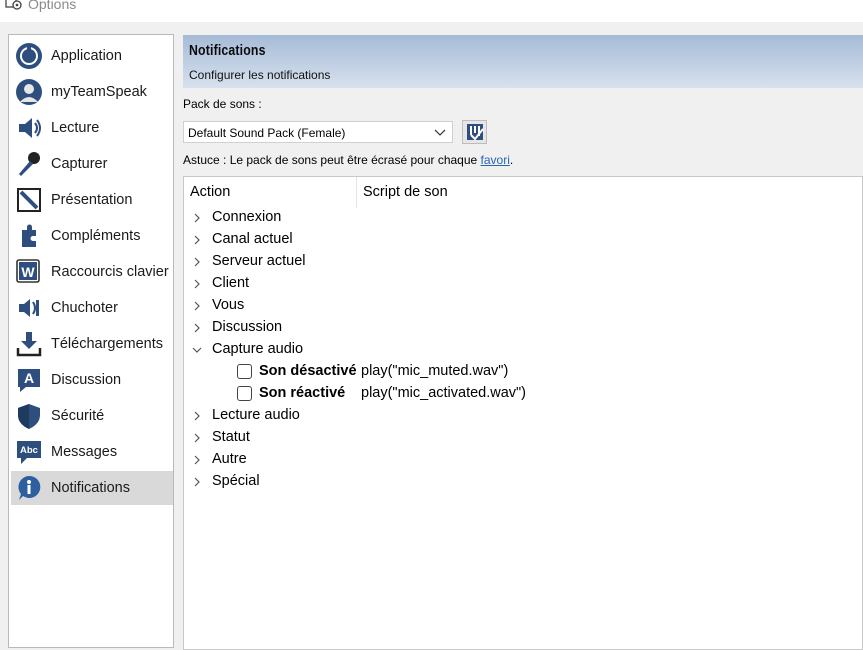 This screenshot has width=863, height=650. What do you see at coordinates (523, 482) in the screenshot?
I see `tree-row-special: Spécial` at bounding box center [523, 482].